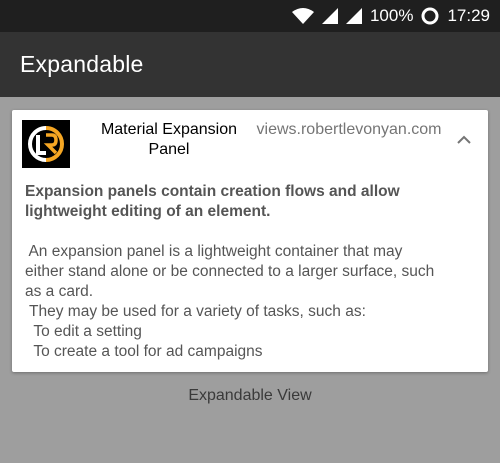  Describe the element at coordinates (82, 64) in the screenshot. I see `page-title: Expandable` at that location.